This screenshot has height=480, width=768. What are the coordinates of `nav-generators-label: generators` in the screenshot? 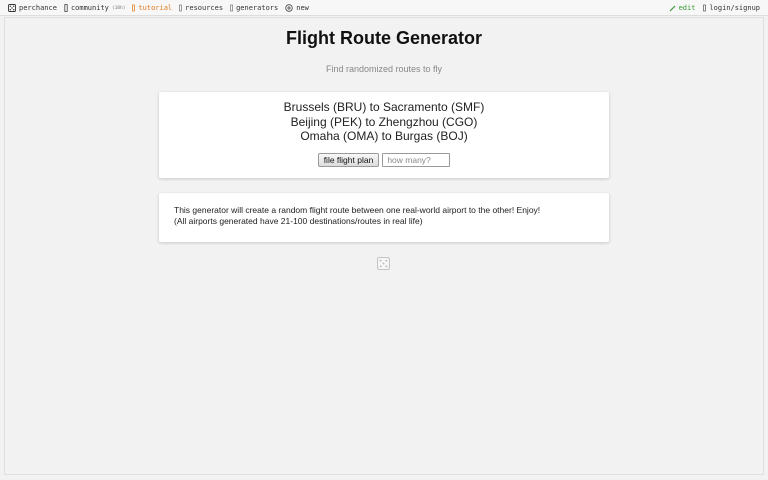 It's located at (257, 8).